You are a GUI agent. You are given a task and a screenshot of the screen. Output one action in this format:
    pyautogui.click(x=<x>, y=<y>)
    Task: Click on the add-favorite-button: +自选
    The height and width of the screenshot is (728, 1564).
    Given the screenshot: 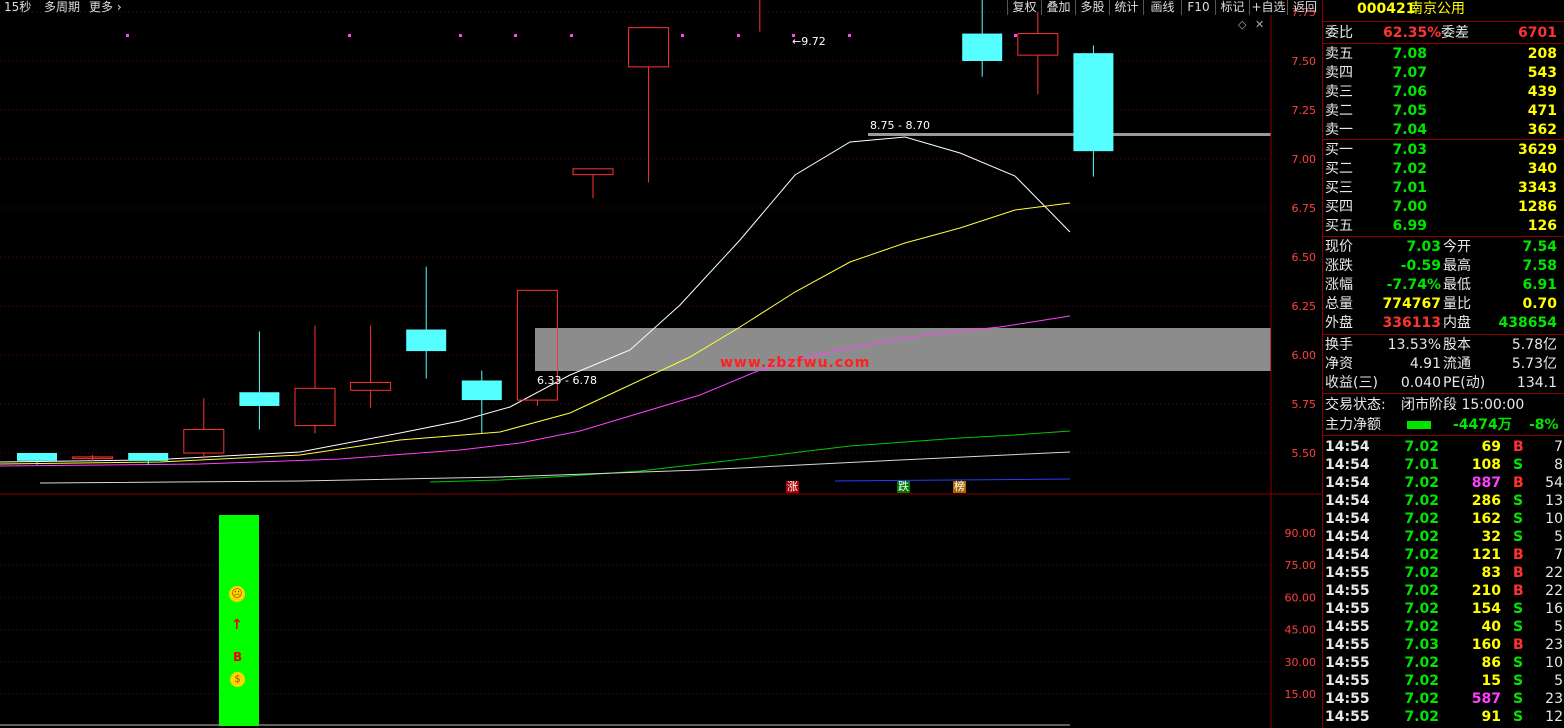 What is the action you would take?
    pyautogui.click(x=1268, y=7)
    